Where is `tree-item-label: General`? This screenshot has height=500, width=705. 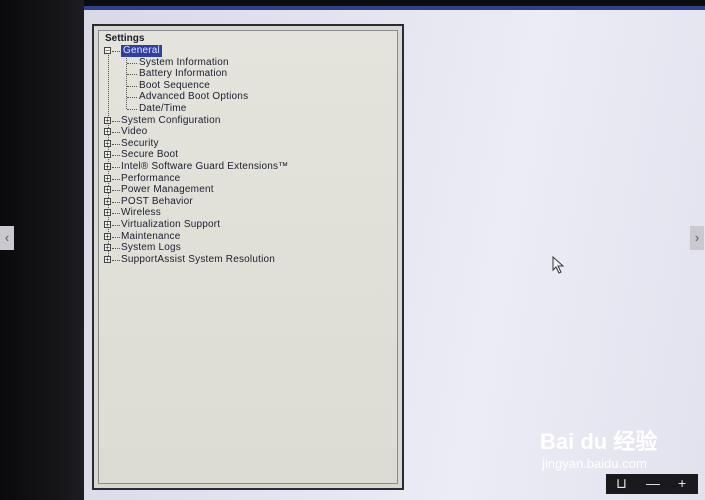
tree-item-label: General is located at coordinates (141, 51).